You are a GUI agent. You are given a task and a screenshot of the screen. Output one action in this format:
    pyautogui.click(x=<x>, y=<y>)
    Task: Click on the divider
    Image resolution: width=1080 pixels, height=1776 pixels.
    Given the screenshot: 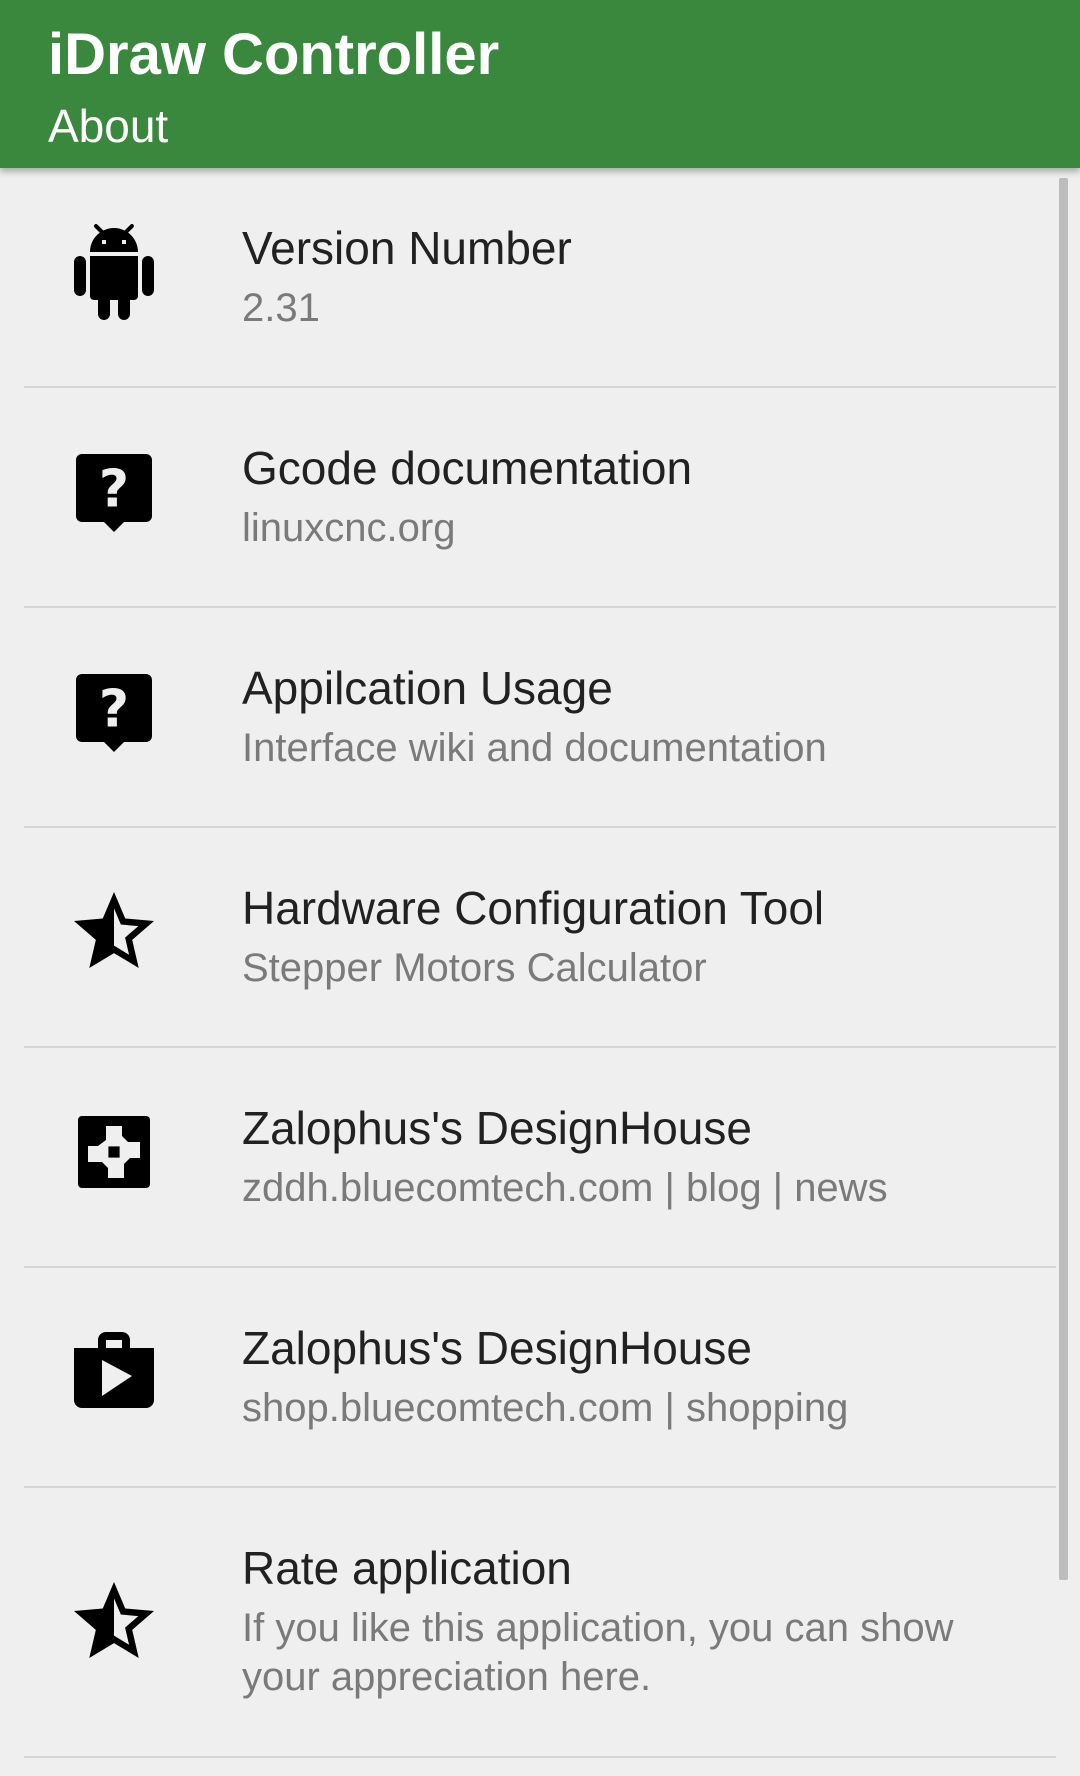 What is the action you would take?
    pyautogui.click(x=540, y=1757)
    